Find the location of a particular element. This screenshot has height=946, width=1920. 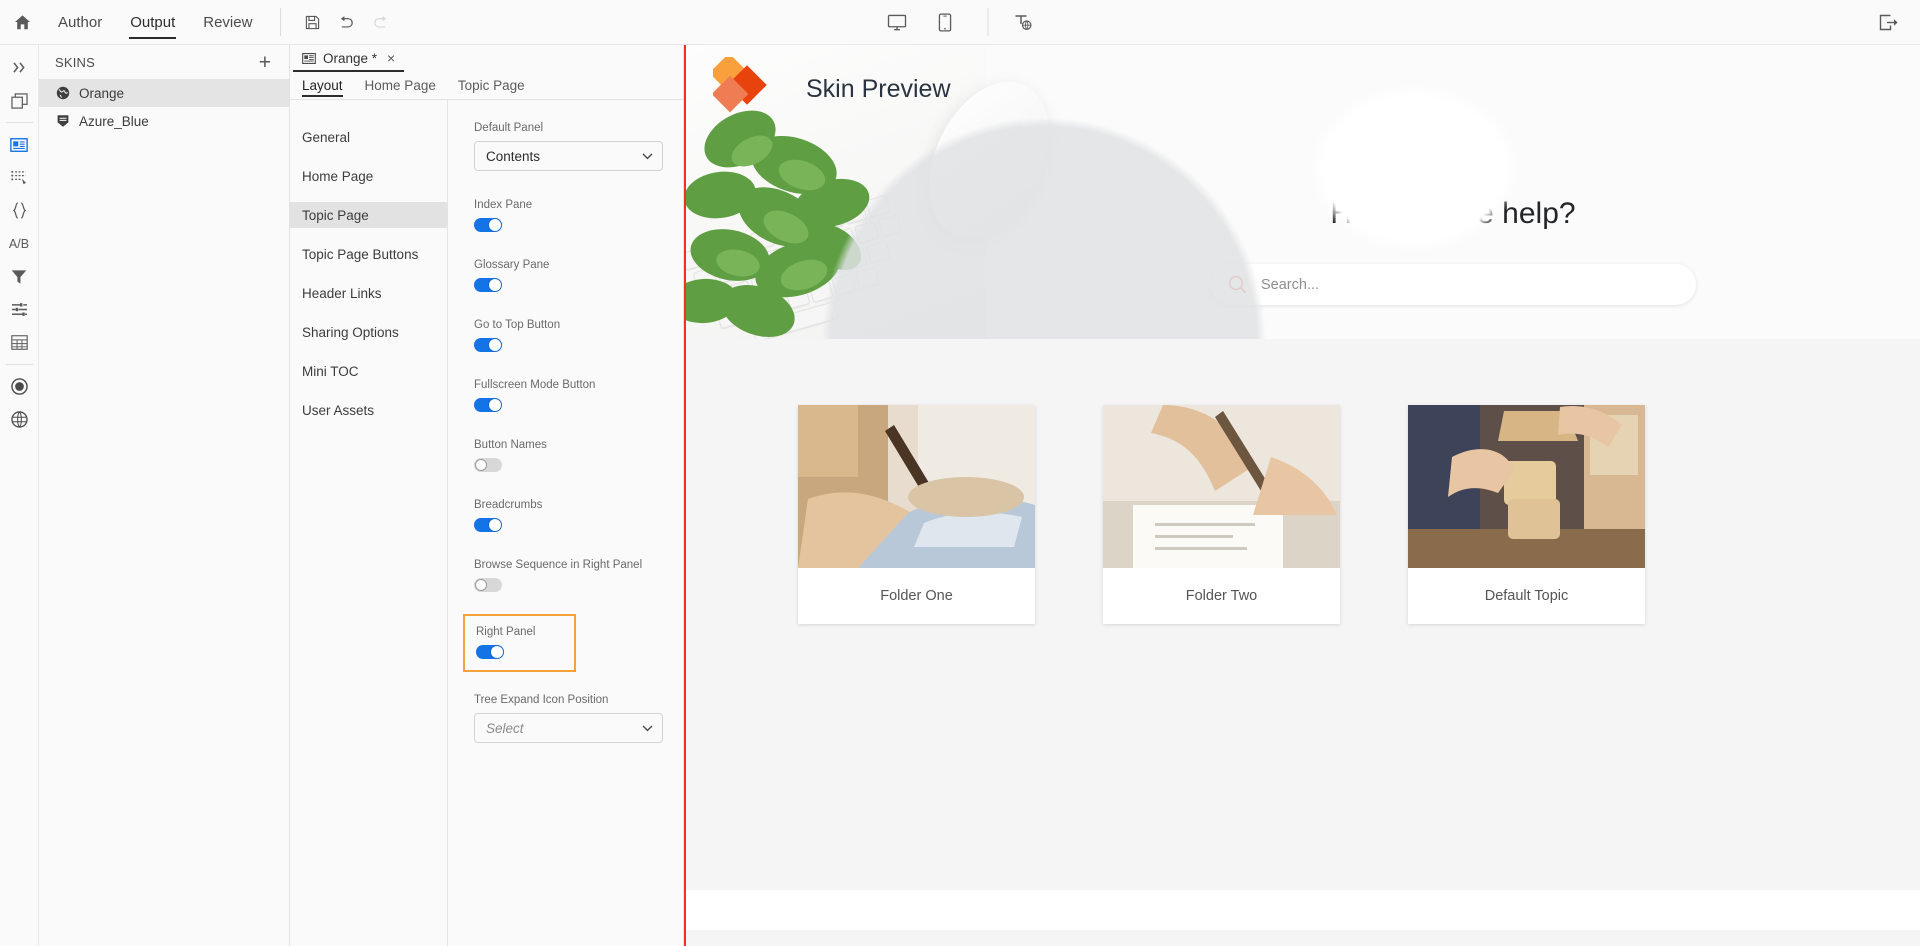

field-label: Index Pane is located at coordinates (503, 205).